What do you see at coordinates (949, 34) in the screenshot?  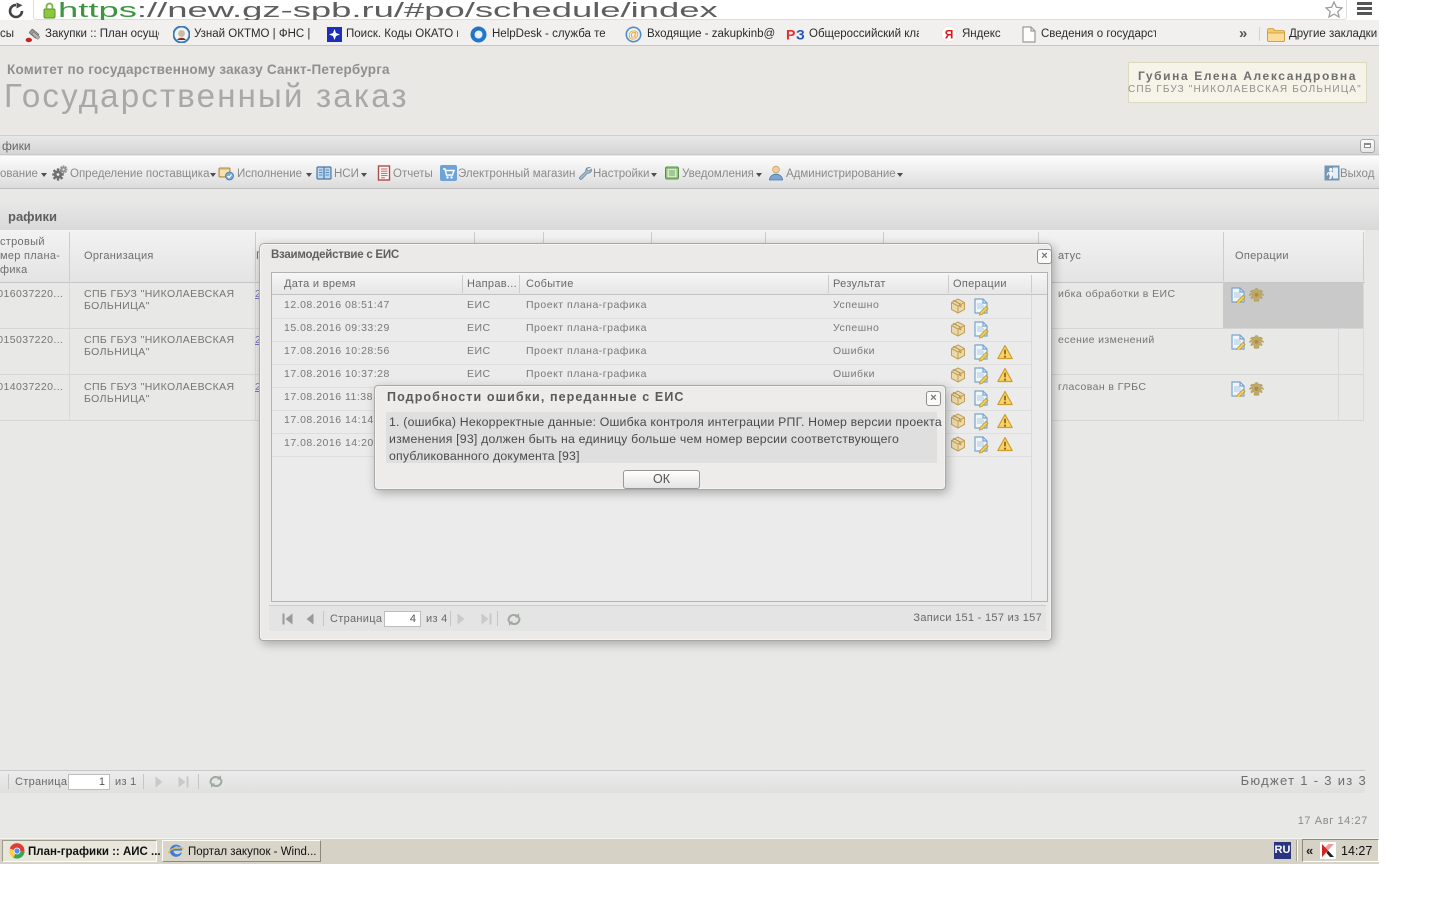 I see `svg-text: Я` at bounding box center [949, 34].